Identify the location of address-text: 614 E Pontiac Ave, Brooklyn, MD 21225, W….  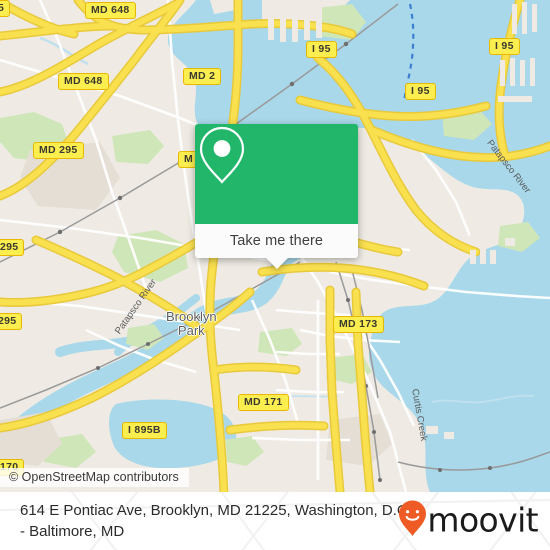
(220, 521).